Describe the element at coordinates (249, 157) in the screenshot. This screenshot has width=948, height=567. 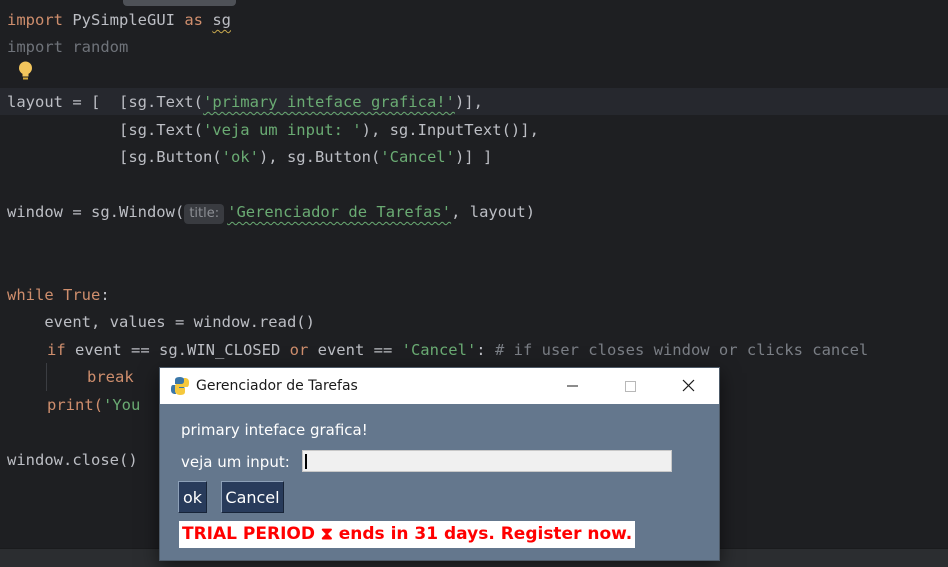
I see `code-line-6: [sg.Button('ok'), sg.Button('Cancel')] ]` at that location.